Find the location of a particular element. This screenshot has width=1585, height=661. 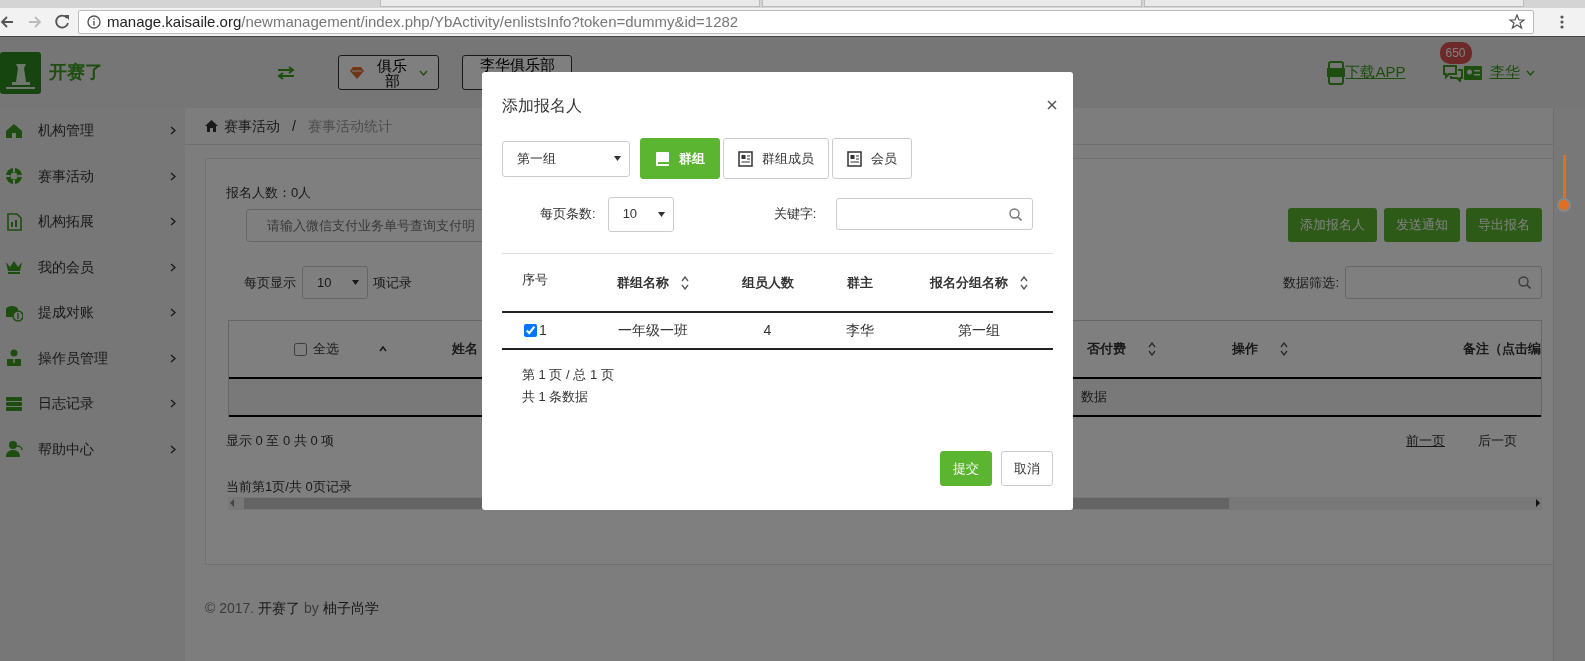

home-icon is located at coordinates (211, 126).